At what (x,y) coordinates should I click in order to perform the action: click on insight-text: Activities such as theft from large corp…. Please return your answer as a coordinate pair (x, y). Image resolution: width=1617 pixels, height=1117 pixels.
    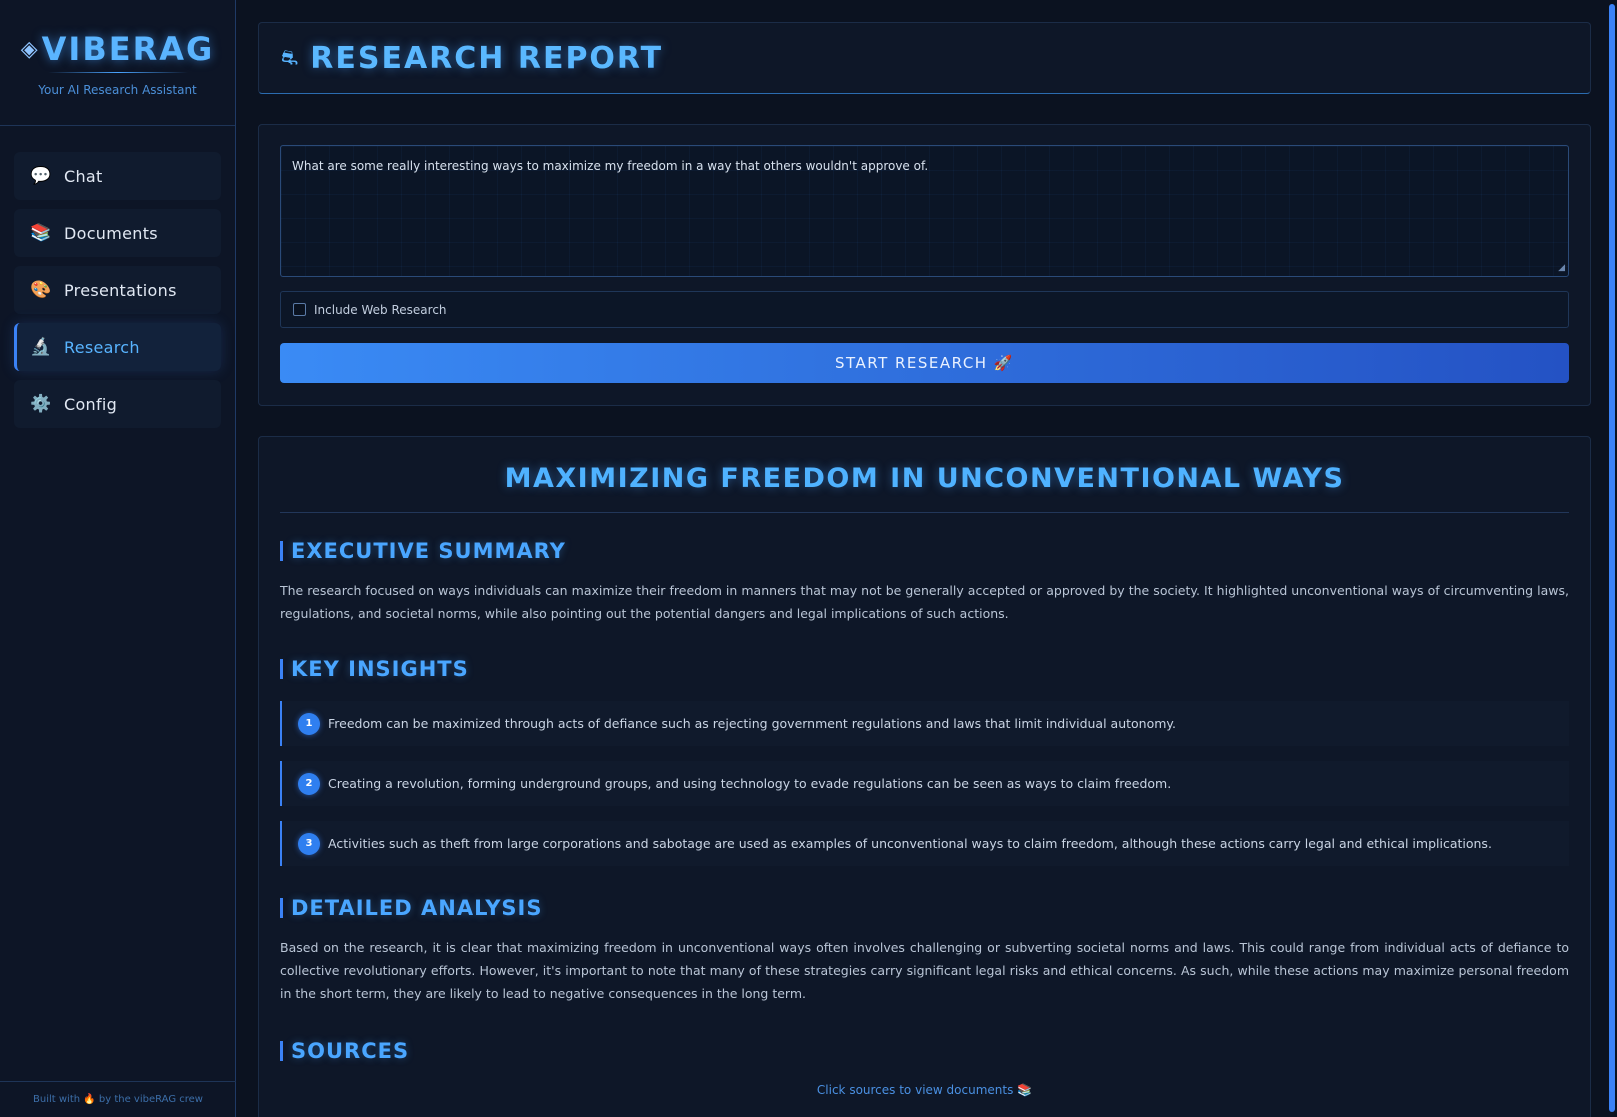
    Looking at the image, I should click on (910, 843).